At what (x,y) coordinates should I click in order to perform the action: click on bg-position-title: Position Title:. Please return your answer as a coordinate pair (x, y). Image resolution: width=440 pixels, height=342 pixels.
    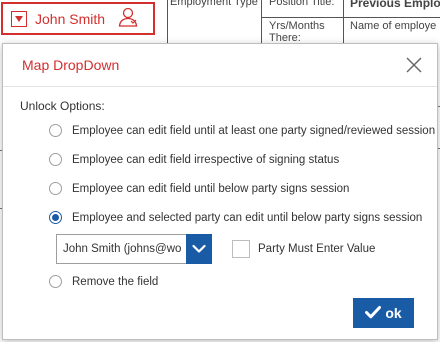
    Looking at the image, I should click on (302, 4).